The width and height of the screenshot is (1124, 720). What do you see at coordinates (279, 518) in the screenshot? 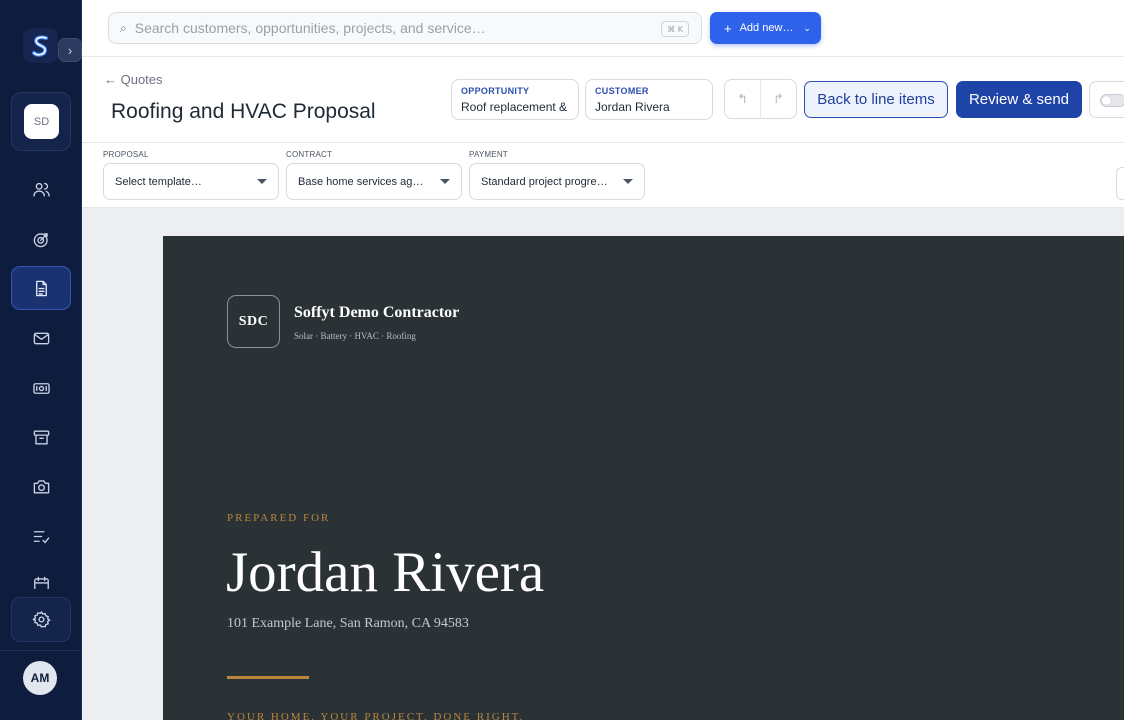
I see `prepared-for-label: PREPARED FOR` at bounding box center [279, 518].